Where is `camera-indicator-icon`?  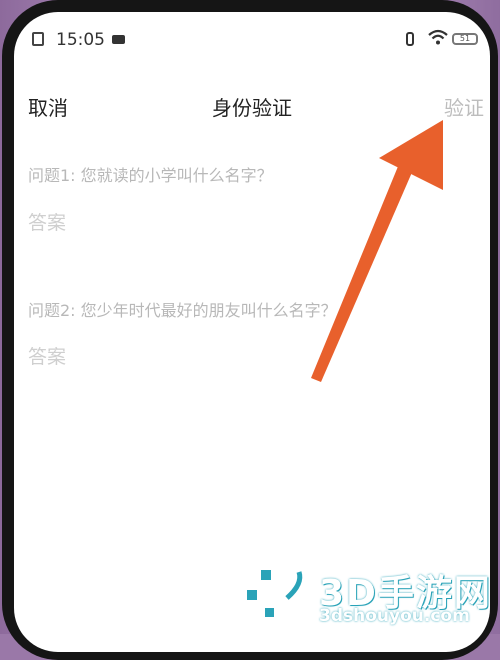 camera-indicator-icon is located at coordinates (118, 39).